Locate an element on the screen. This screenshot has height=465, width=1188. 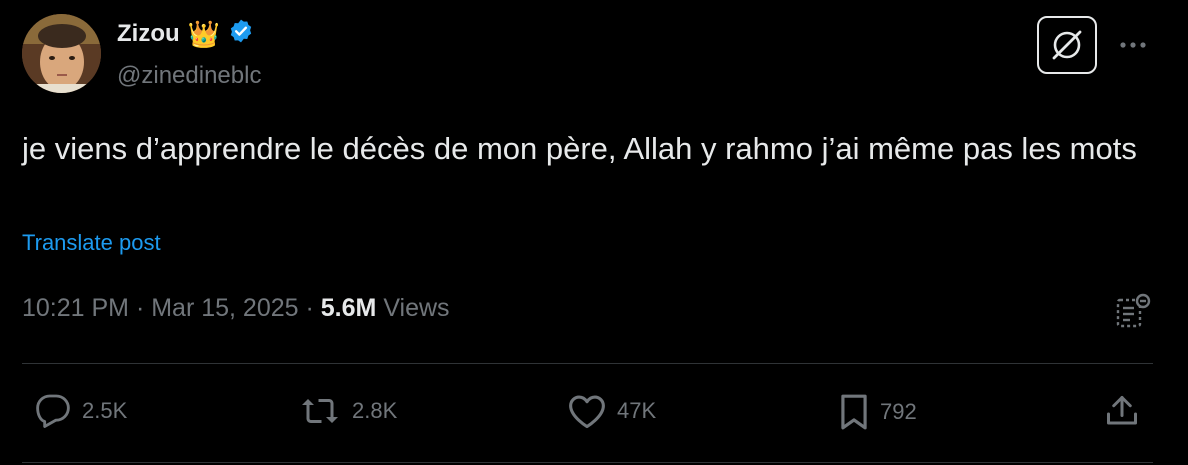
like-count: 47K is located at coordinates (637, 410).